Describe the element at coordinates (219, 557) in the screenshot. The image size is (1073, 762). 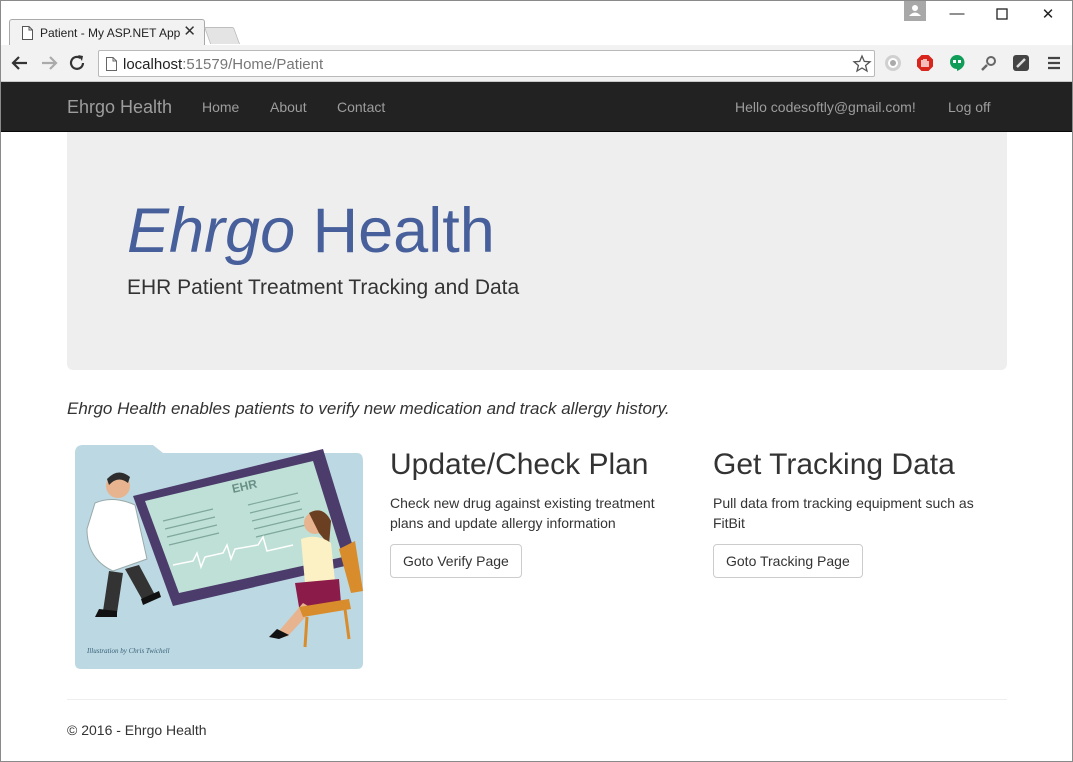
I see `ehr-illustration: EHR Illustration by Chris Twichell` at that location.